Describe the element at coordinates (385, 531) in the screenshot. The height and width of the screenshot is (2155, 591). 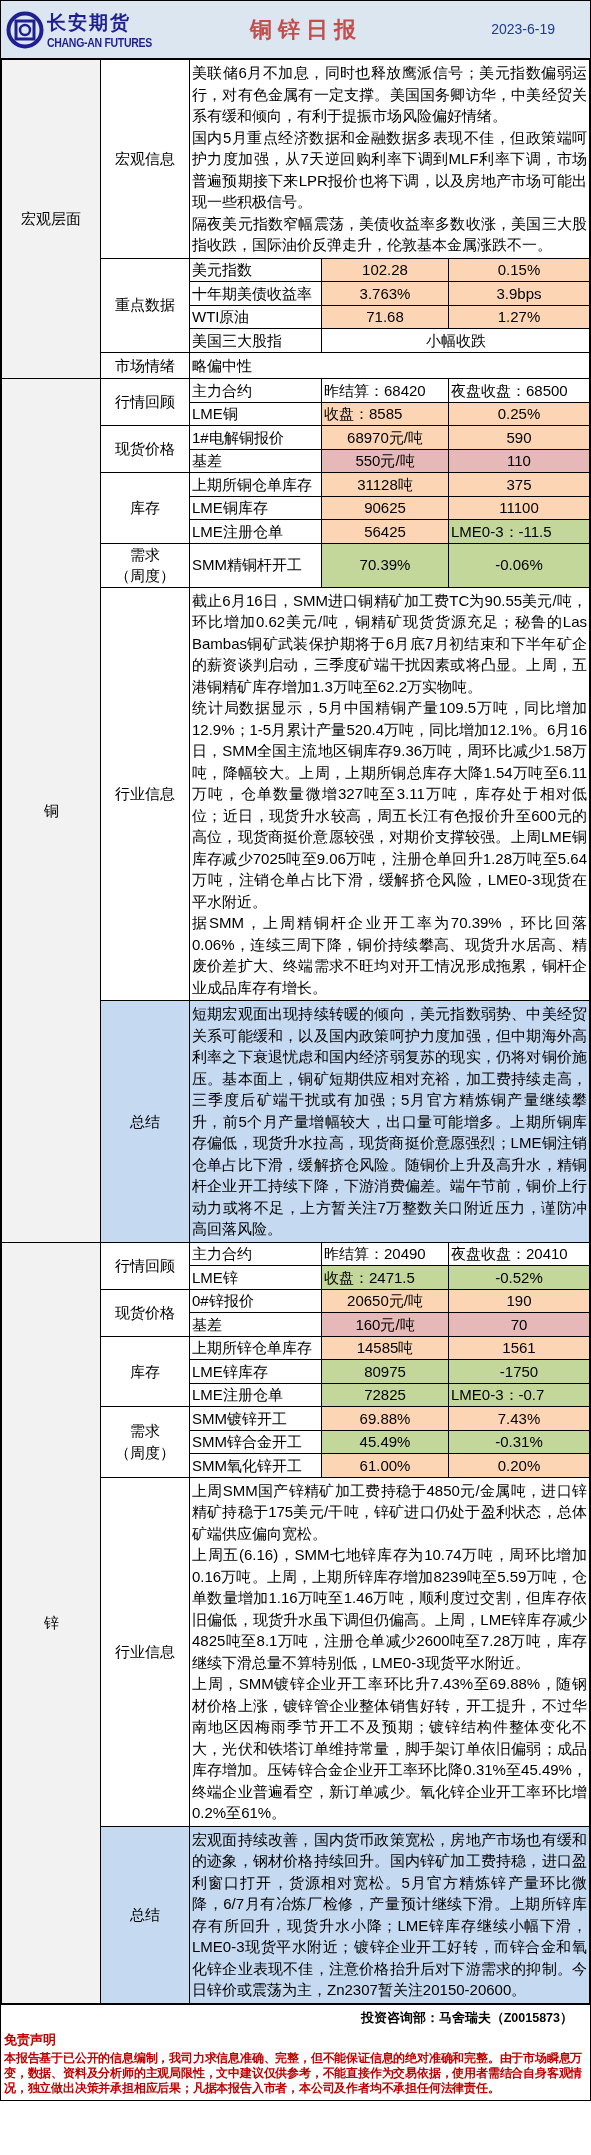
I see `table-cell: 56425` at that location.